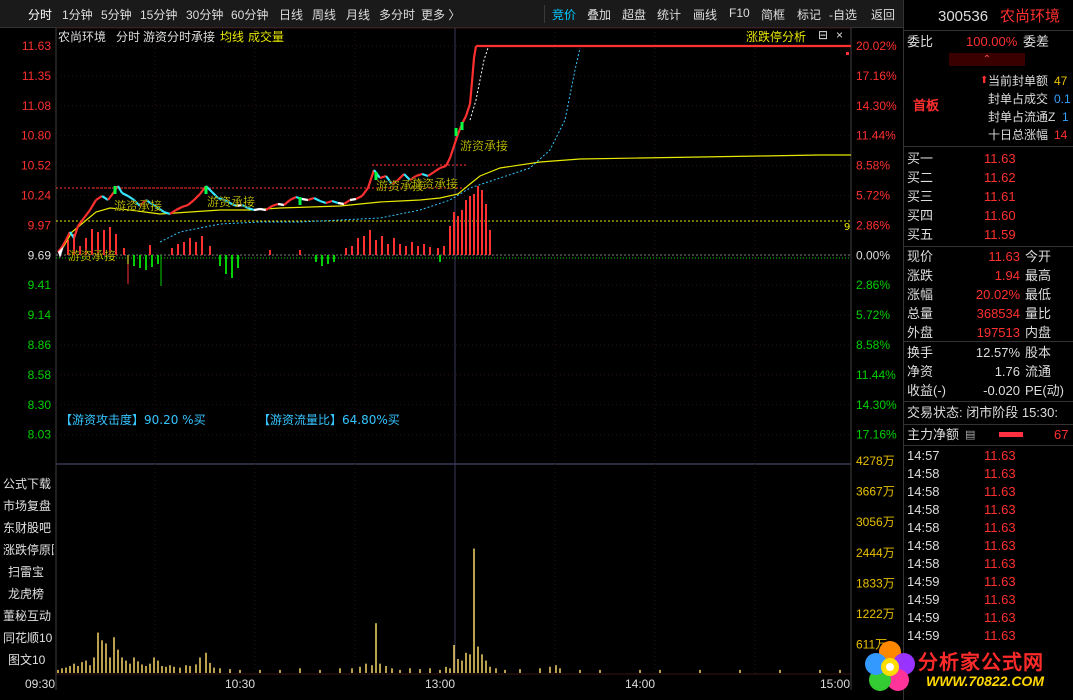 This screenshot has height=700, width=1073. Describe the element at coordinates (920, 41) in the screenshot. I see `weibi-label: 委比` at that location.